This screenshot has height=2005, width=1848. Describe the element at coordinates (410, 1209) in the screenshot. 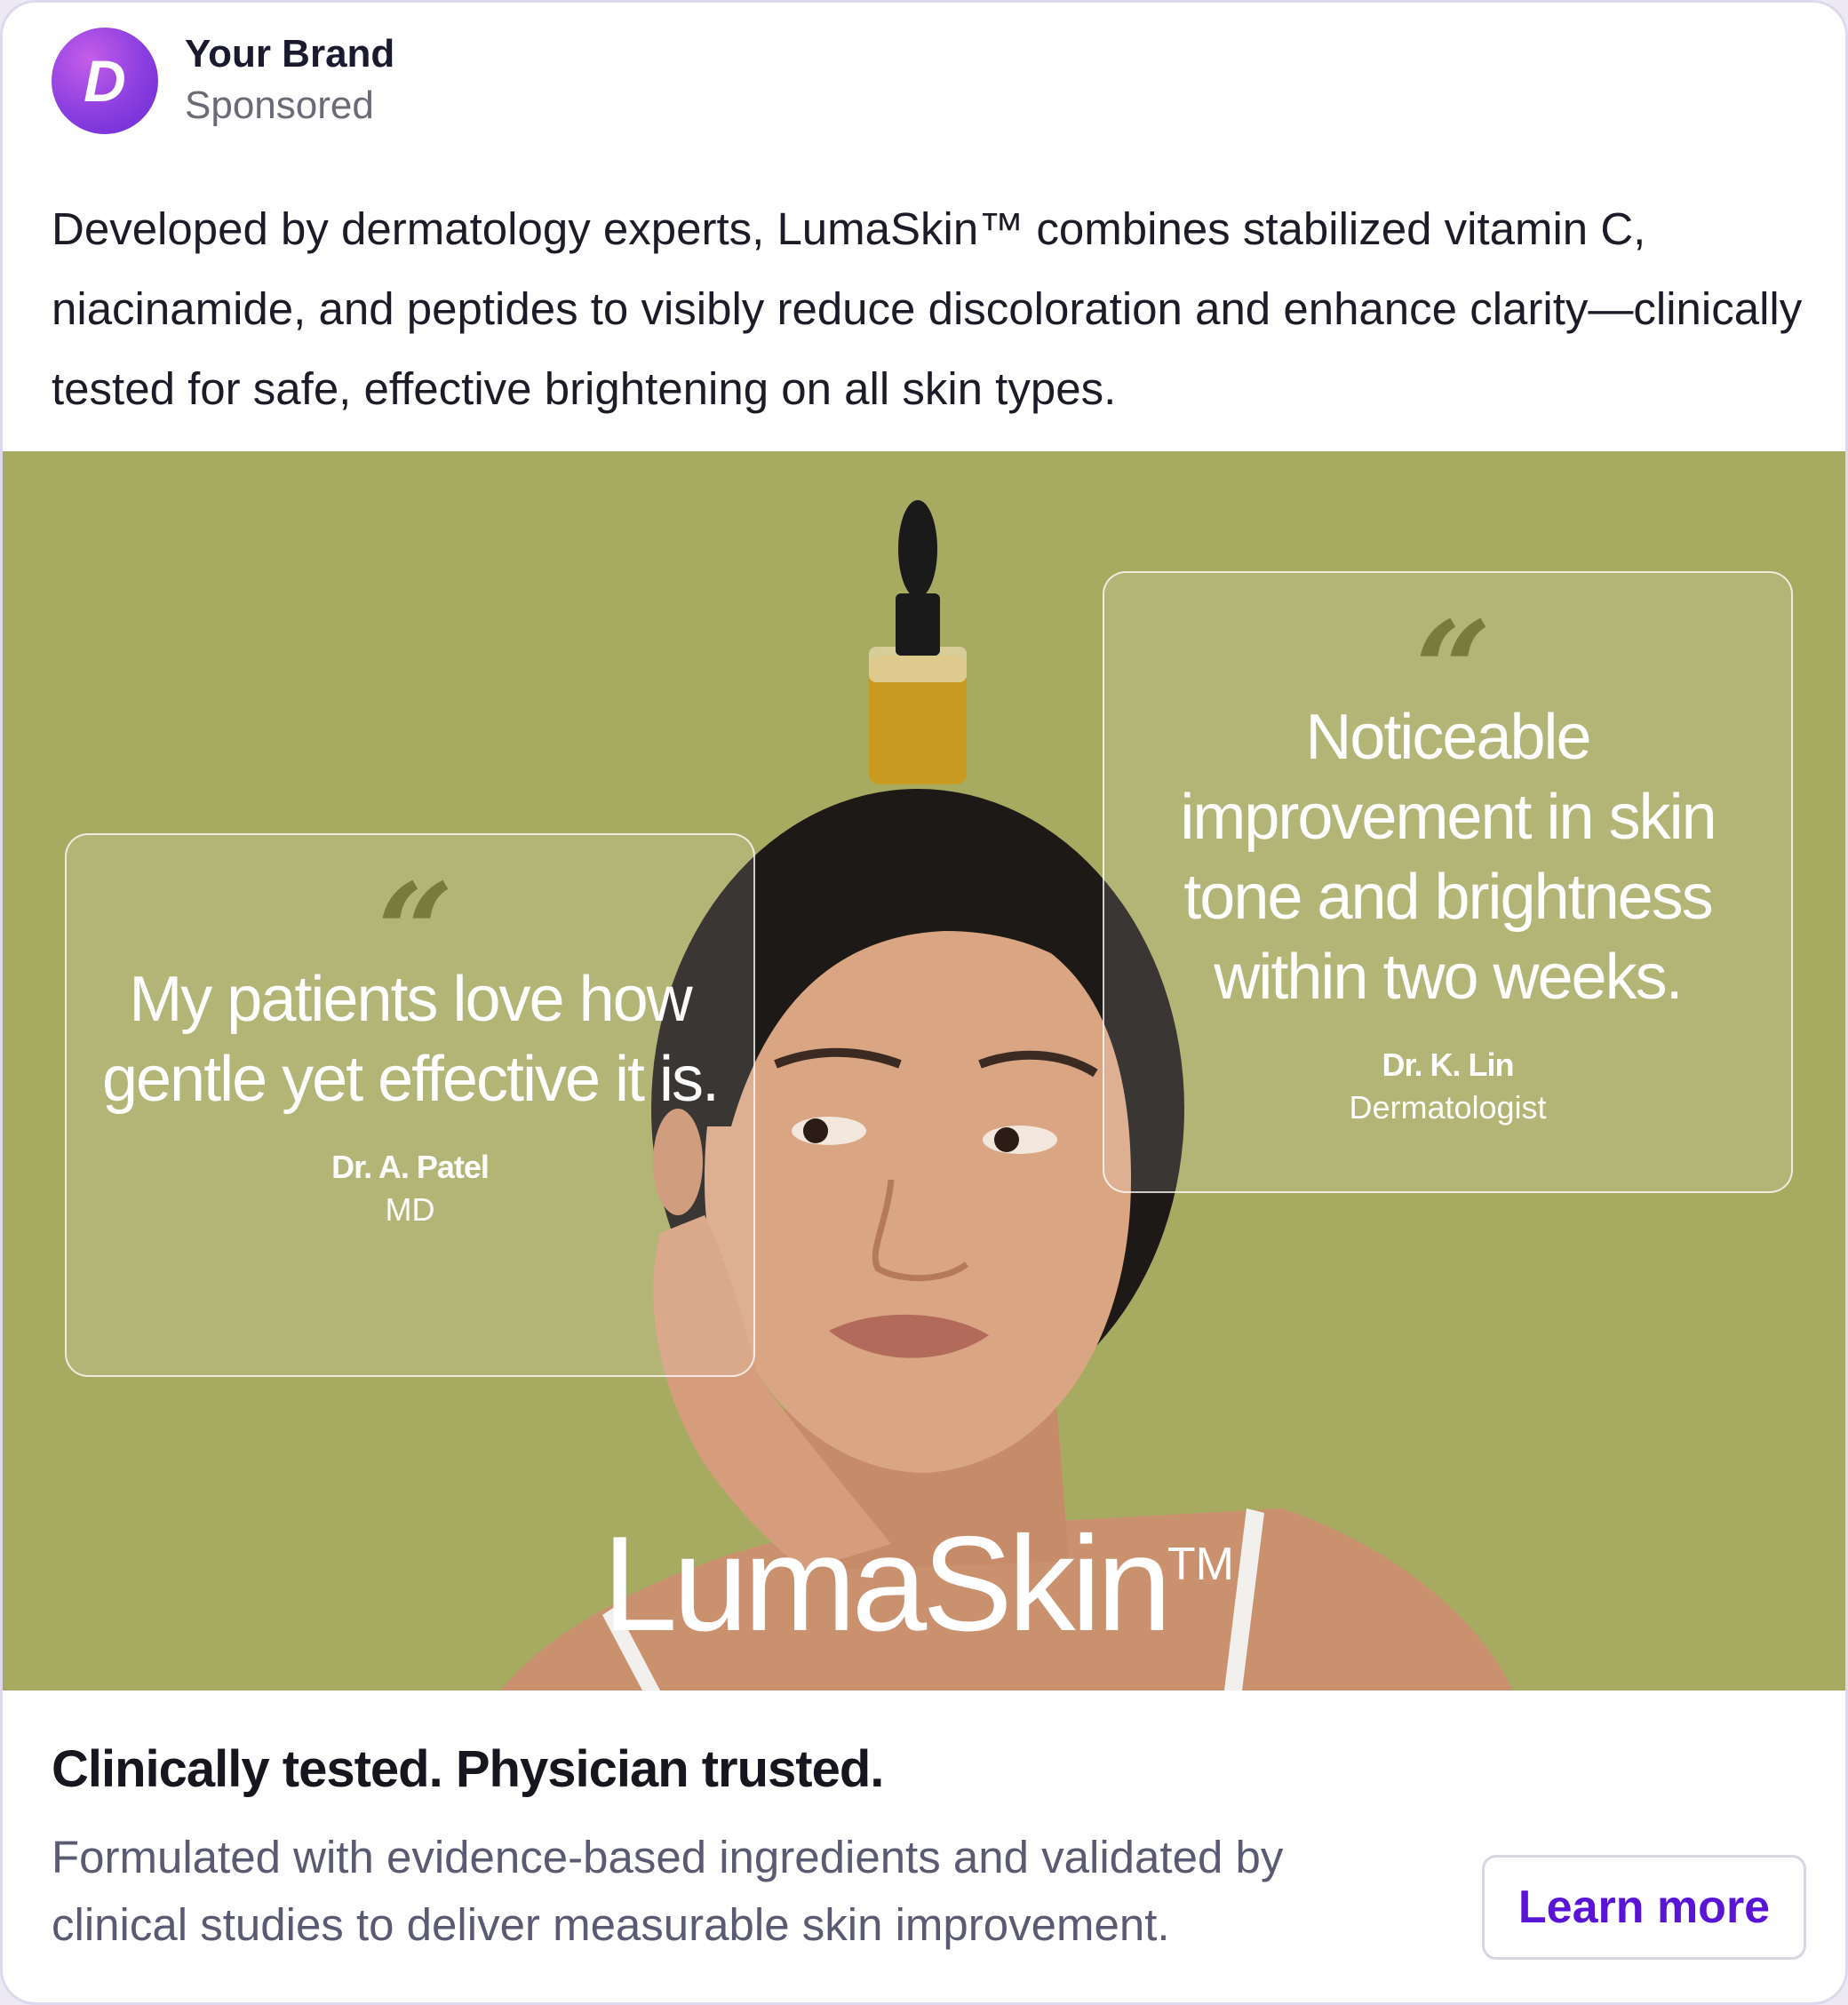

I see `testimonial-role: MD` at that location.